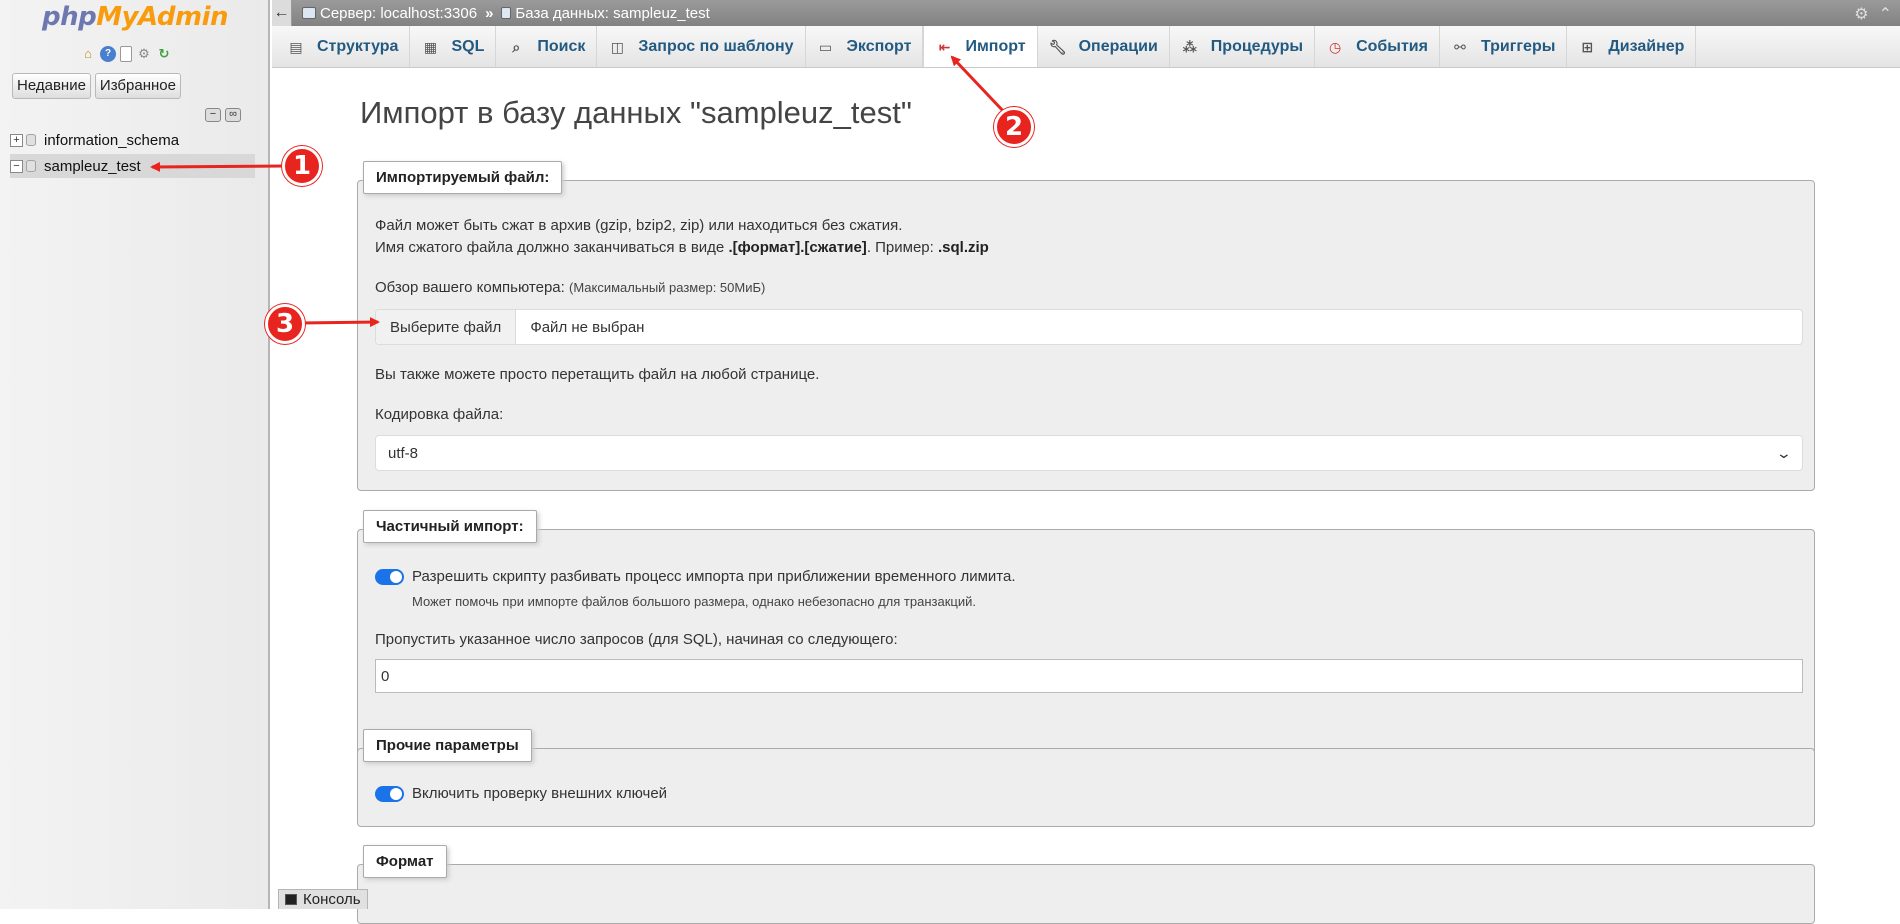 The width and height of the screenshot is (1900, 924). I want to click on tab-label: Поиск, so click(561, 46).